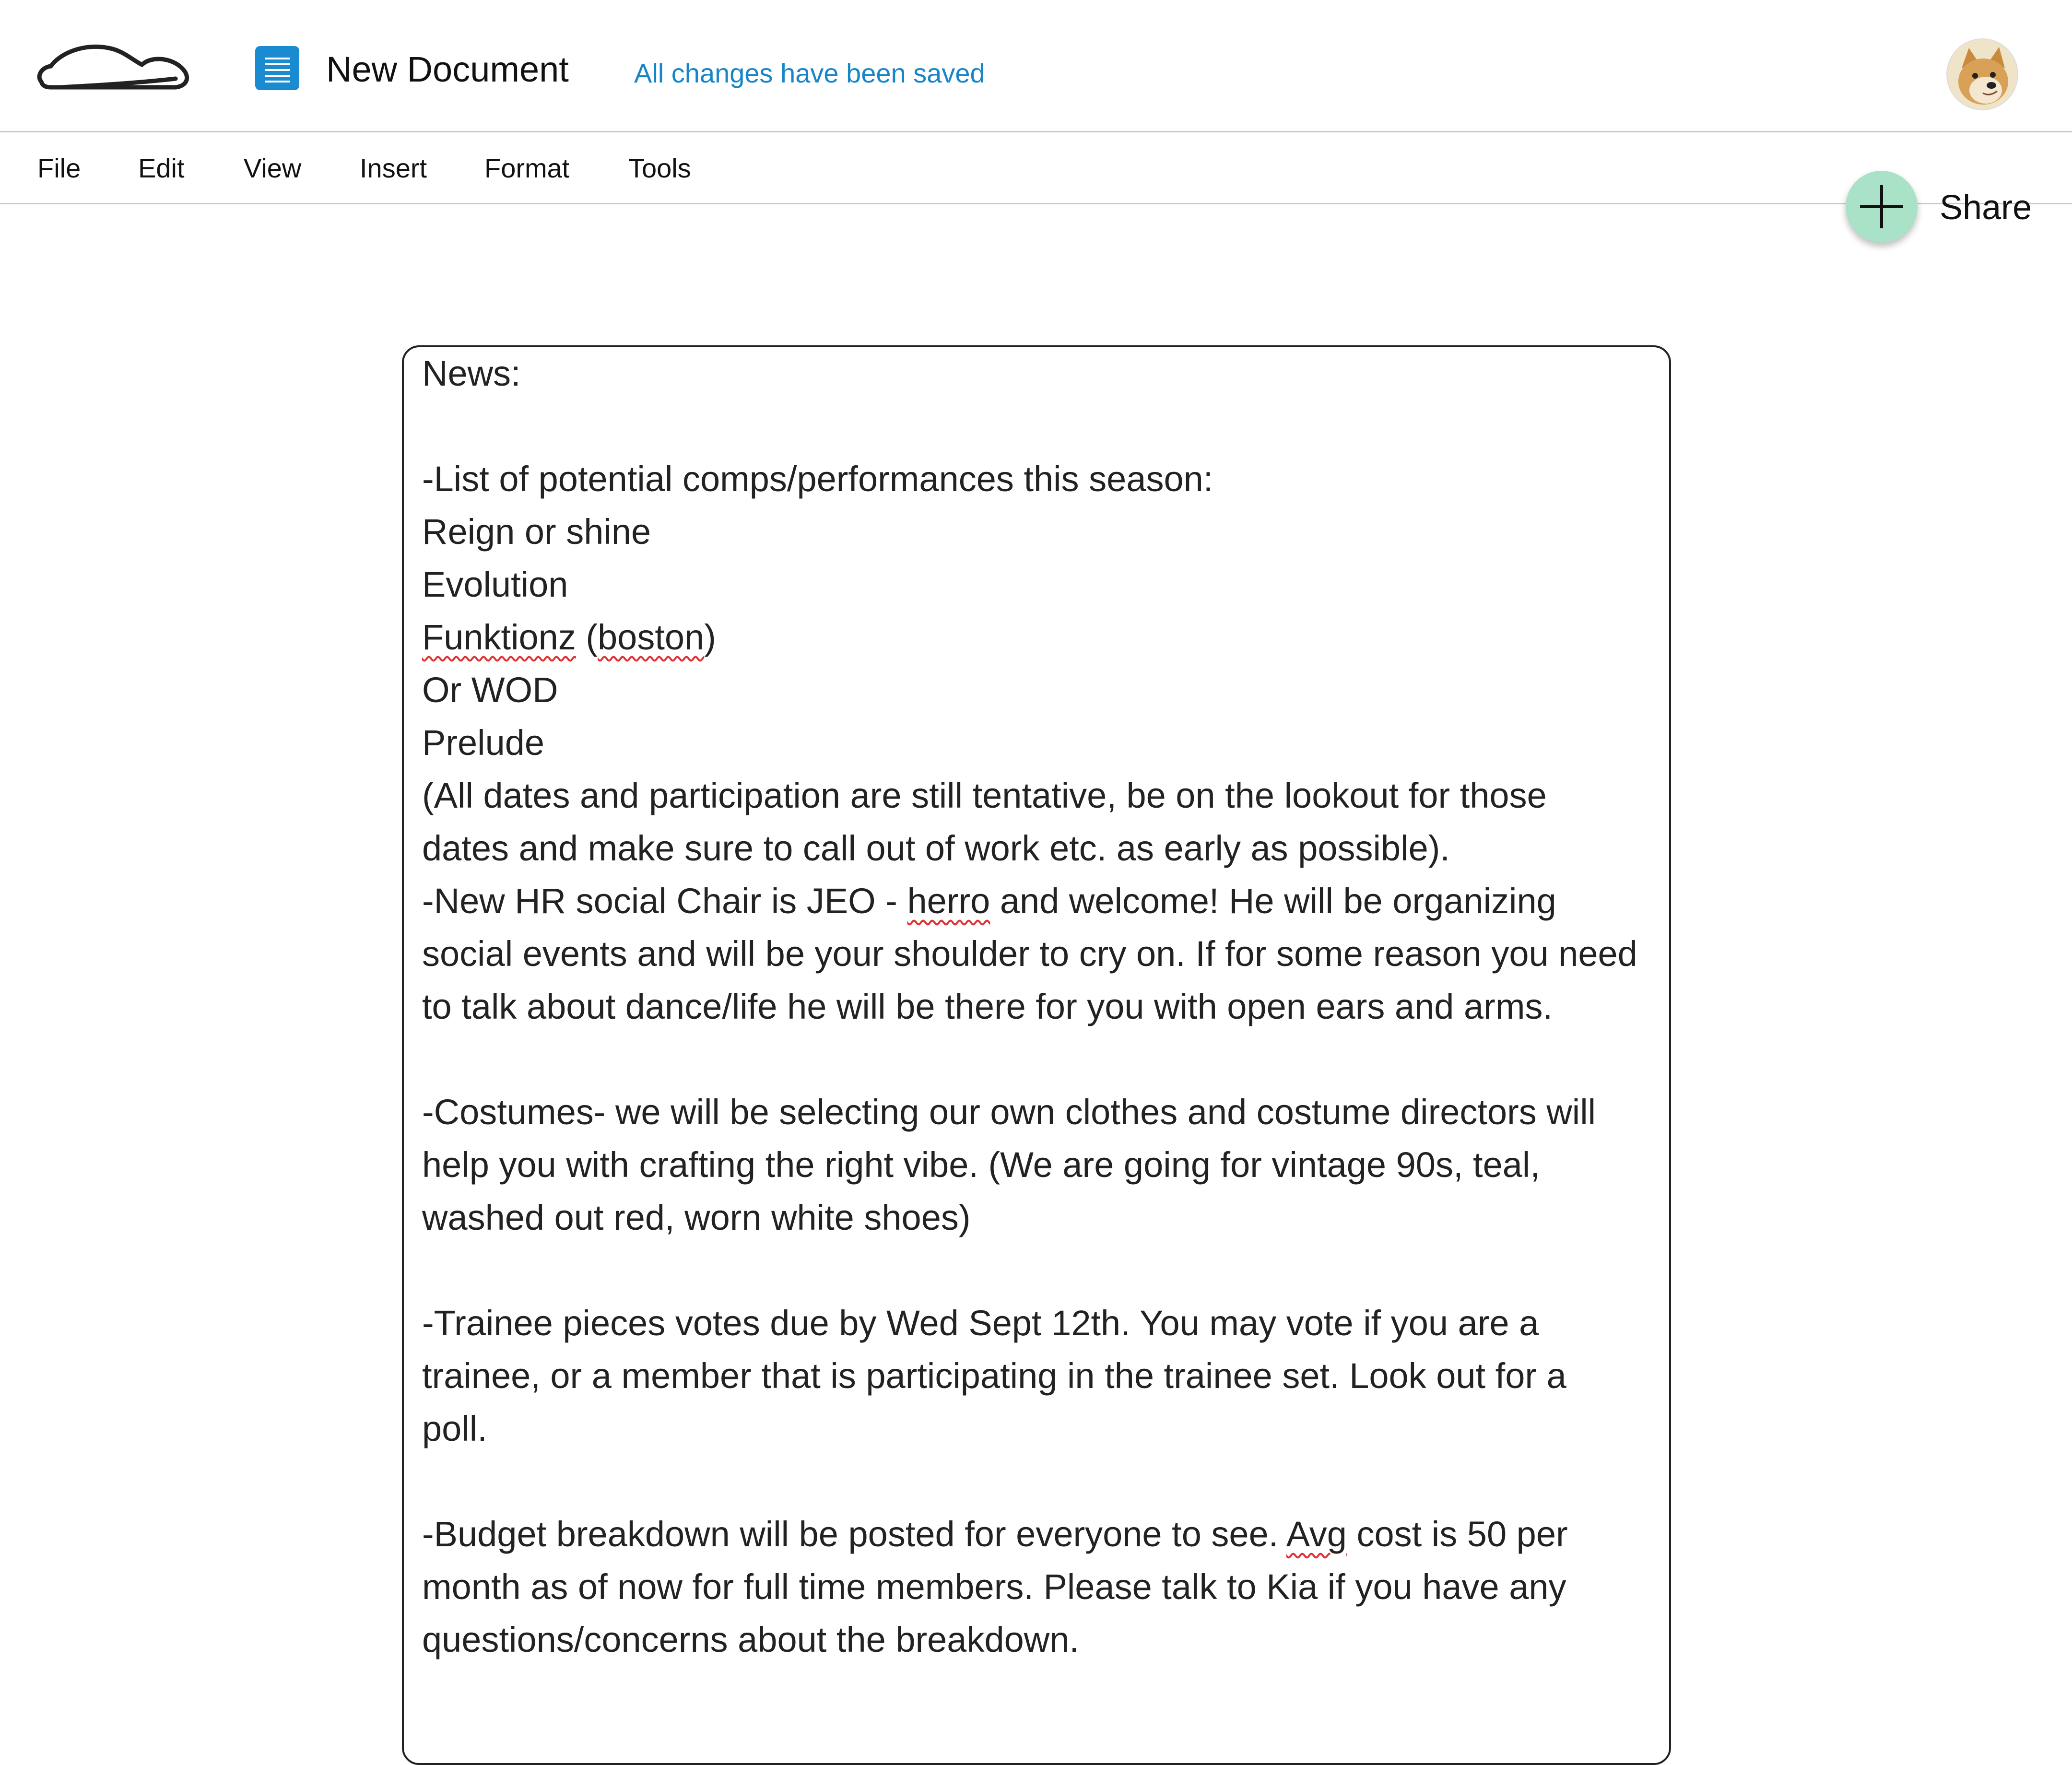 The image size is (2072, 1765). What do you see at coordinates (1986, 207) in the screenshot?
I see `share-label: Share` at bounding box center [1986, 207].